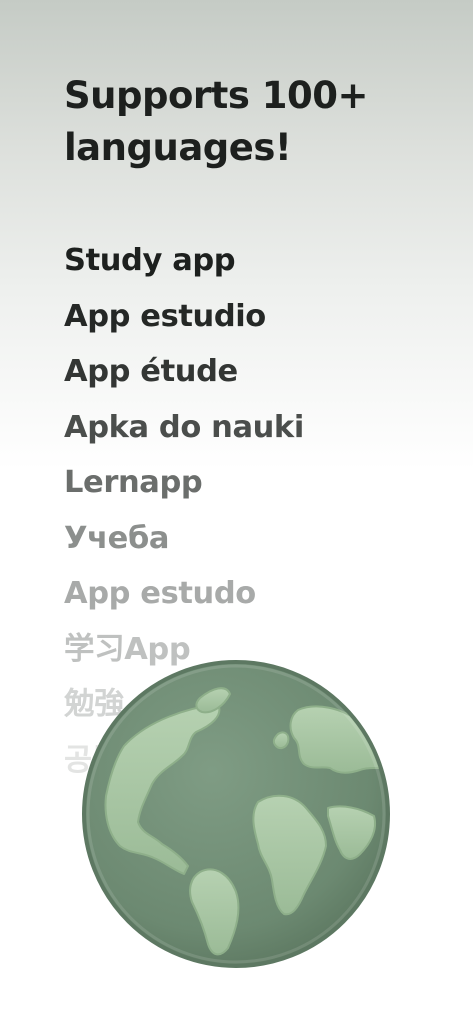 The height and width of the screenshot is (1024, 473). I want to click on language-item-russian: Учеба, so click(117, 538).